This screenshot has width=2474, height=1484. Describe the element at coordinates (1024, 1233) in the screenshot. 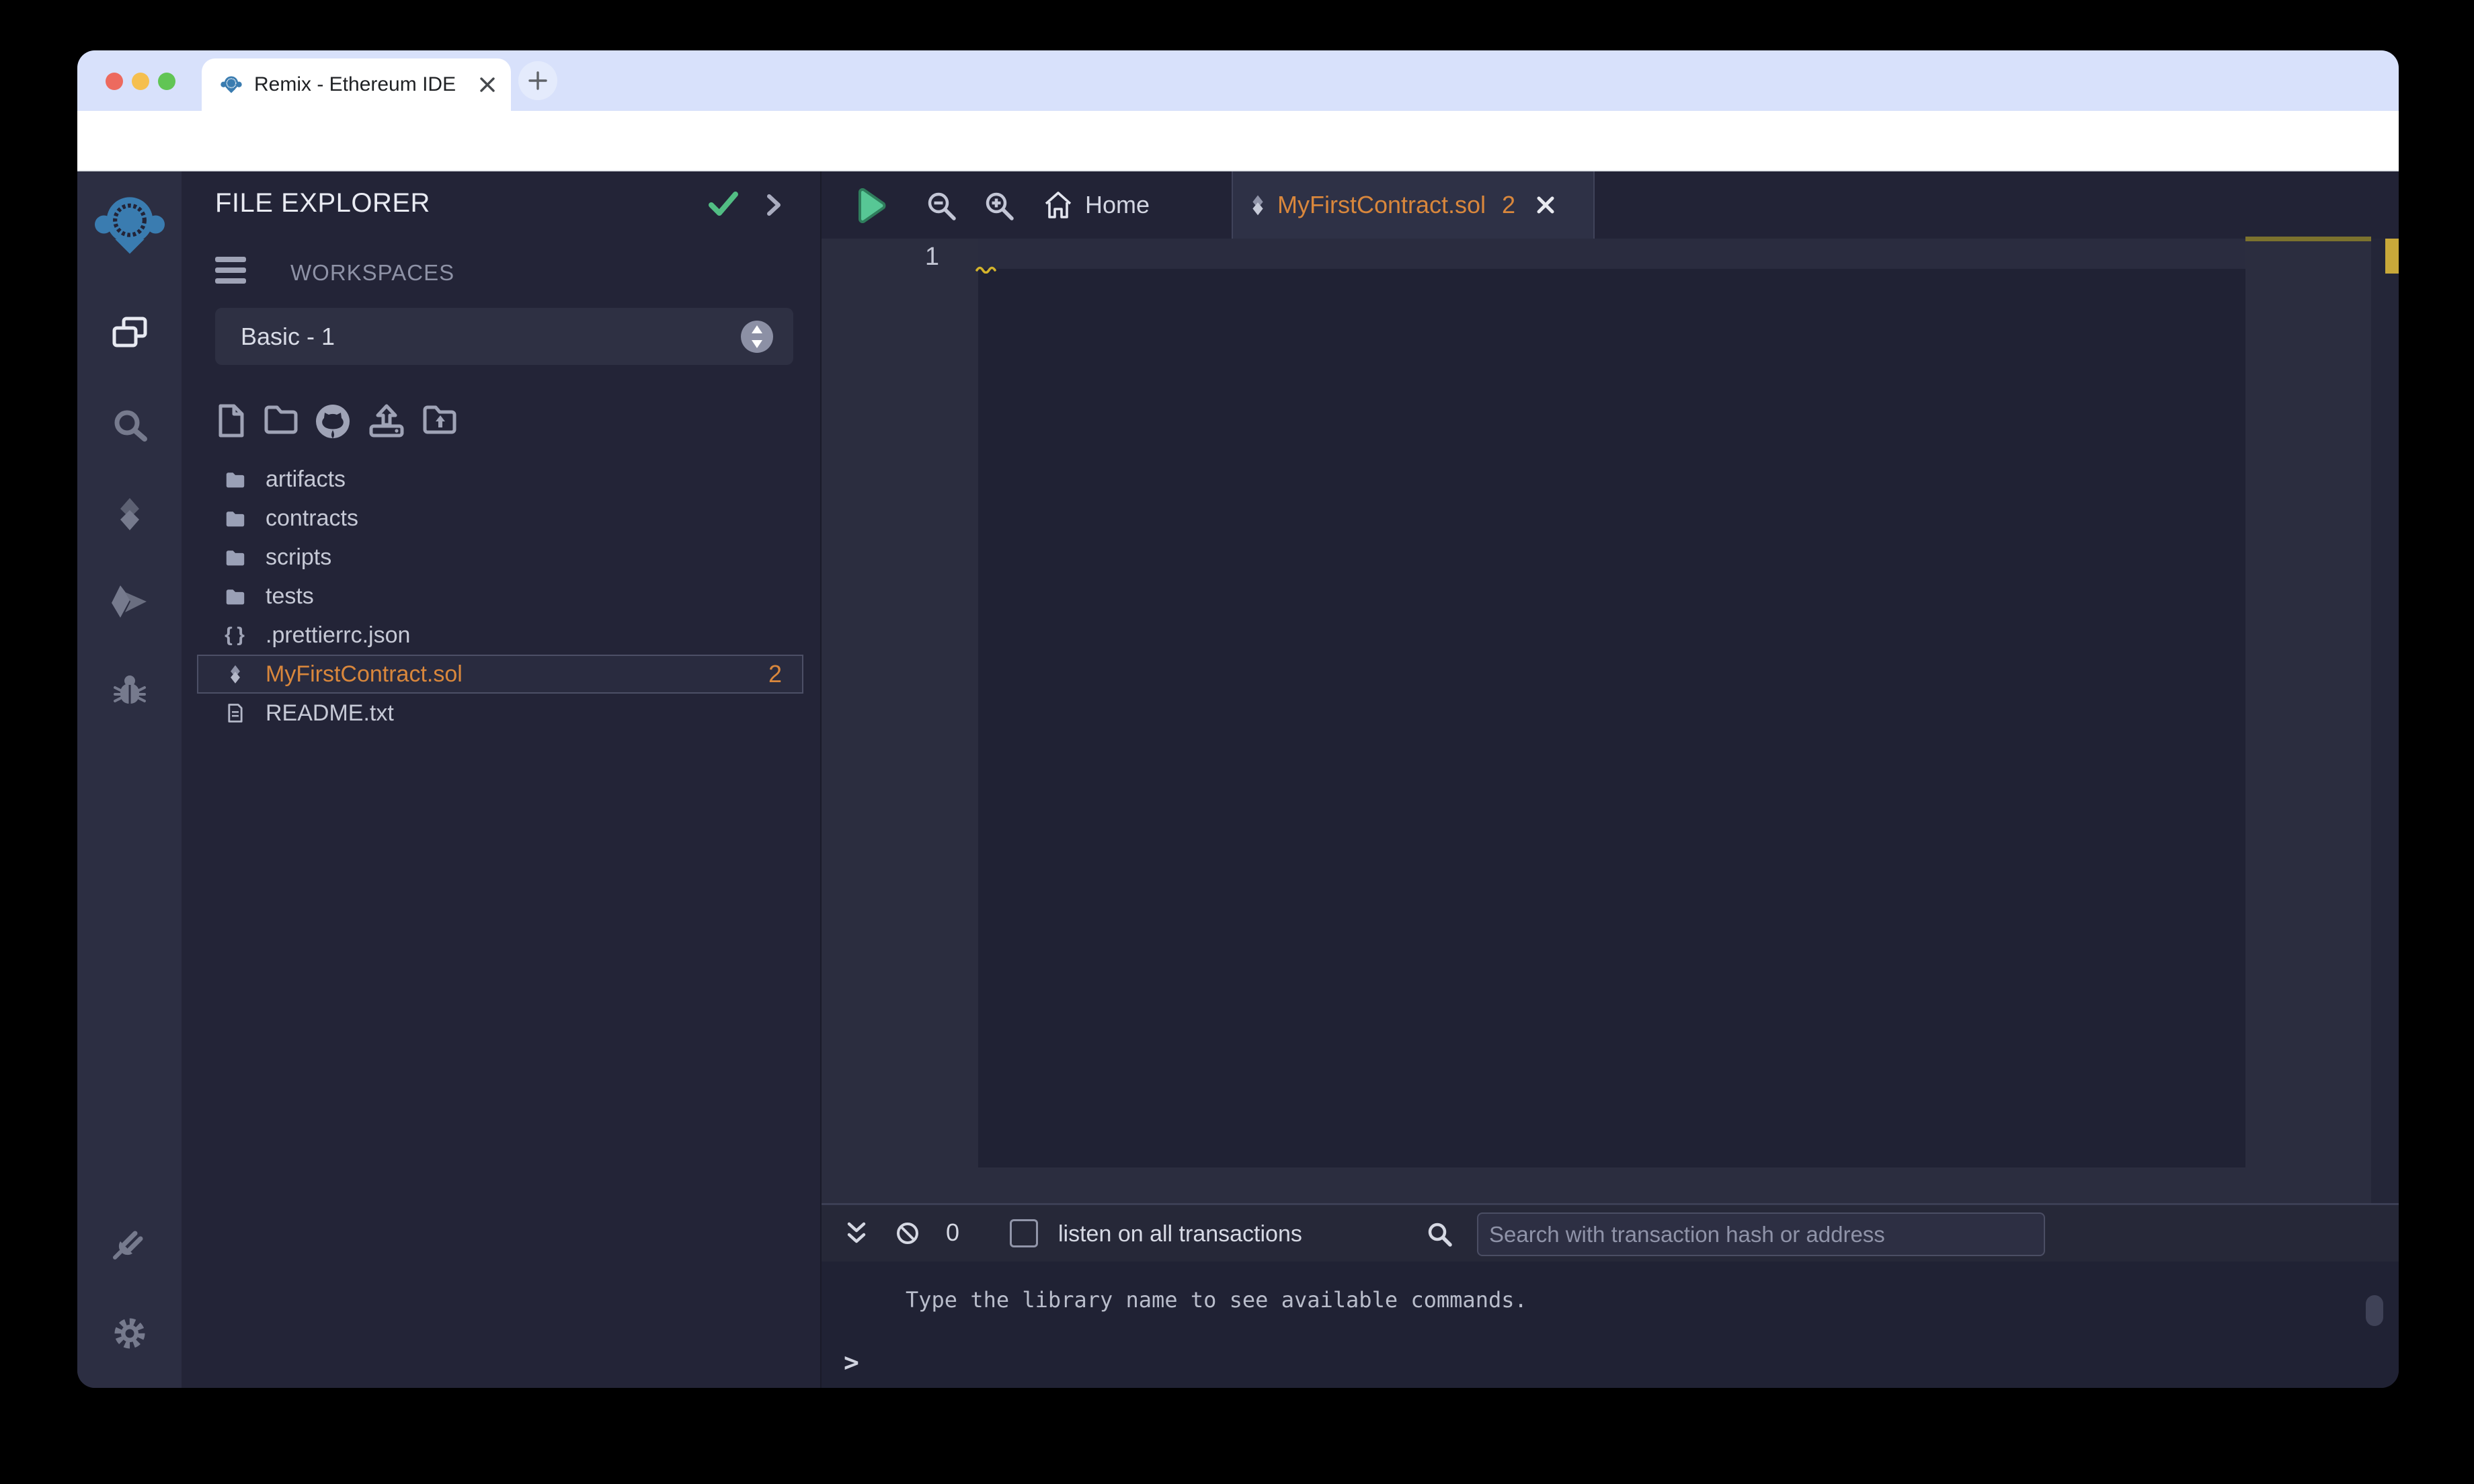

I see `listen-checkbox` at that location.